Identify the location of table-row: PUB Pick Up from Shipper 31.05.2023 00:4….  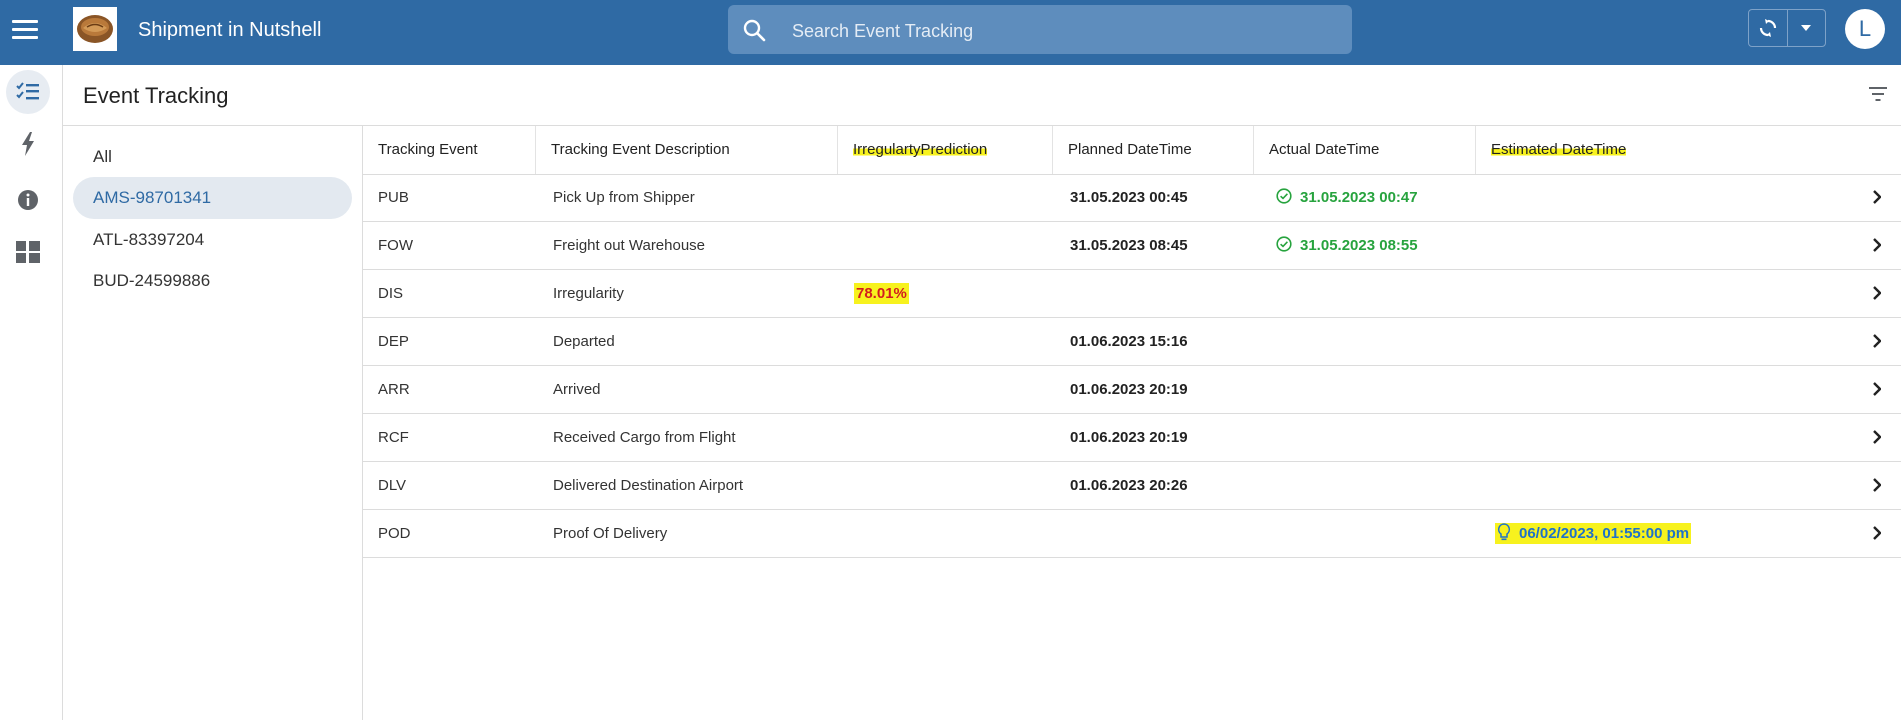
(1132, 198).